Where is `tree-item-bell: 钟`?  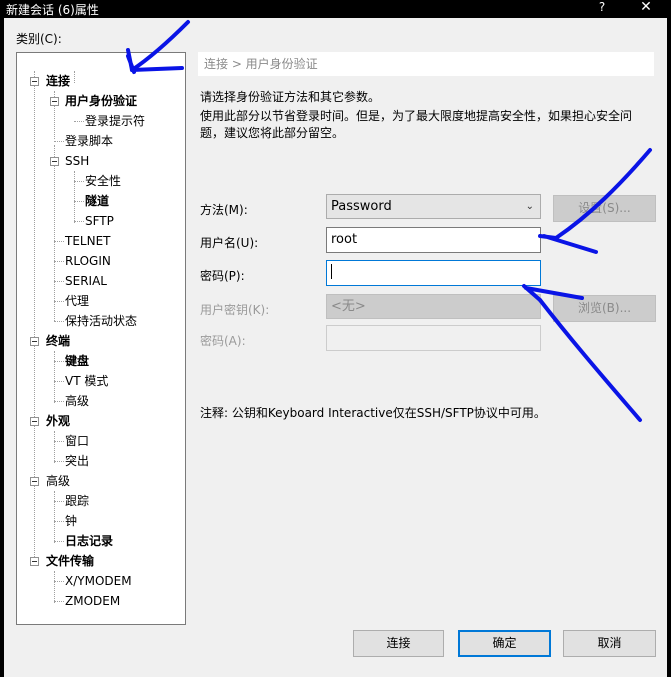 tree-item-bell: 钟 is located at coordinates (71, 521).